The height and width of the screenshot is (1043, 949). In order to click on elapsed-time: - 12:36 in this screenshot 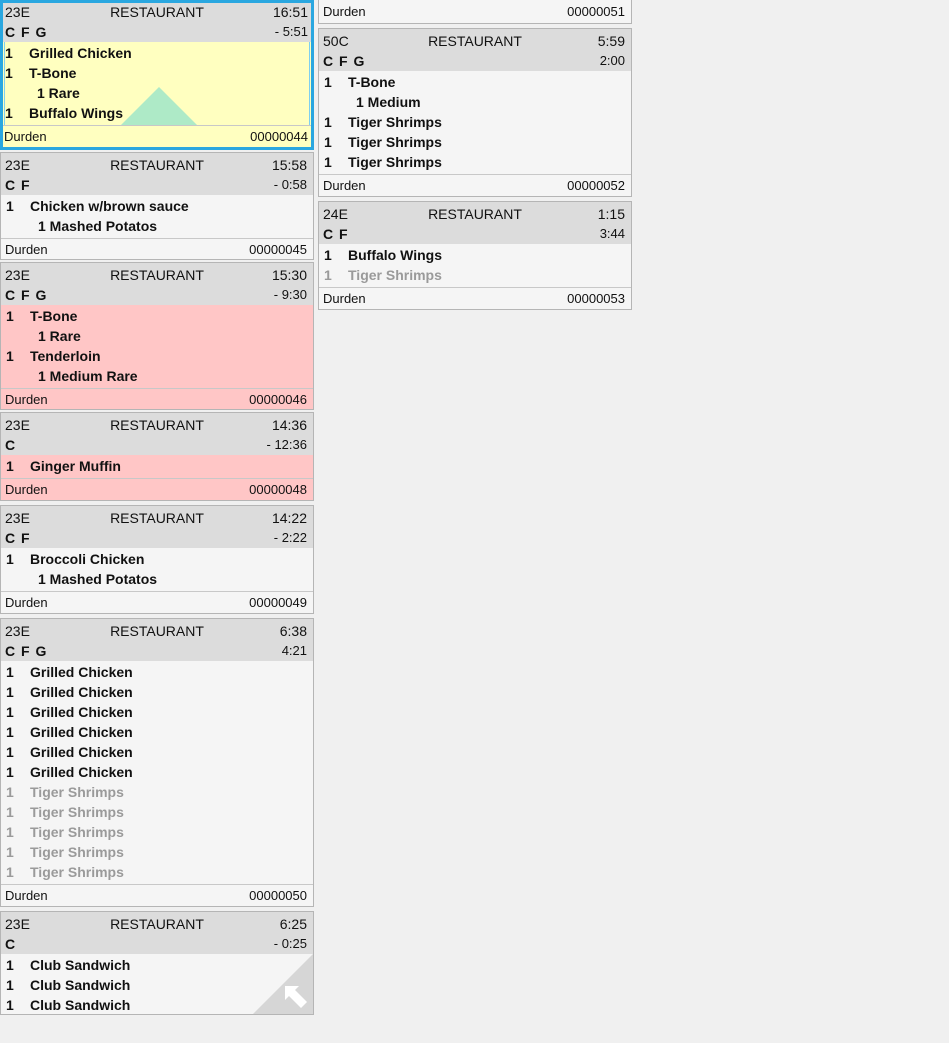, I will do `click(286, 444)`.